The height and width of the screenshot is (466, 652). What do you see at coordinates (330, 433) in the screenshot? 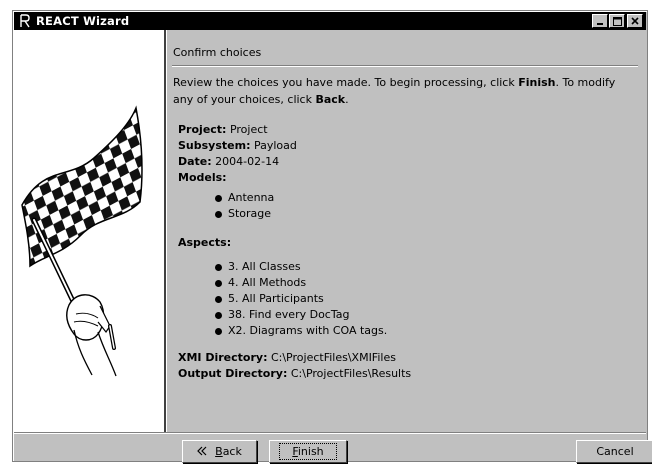
I see `footer-divider` at bounding box center [330, 433].